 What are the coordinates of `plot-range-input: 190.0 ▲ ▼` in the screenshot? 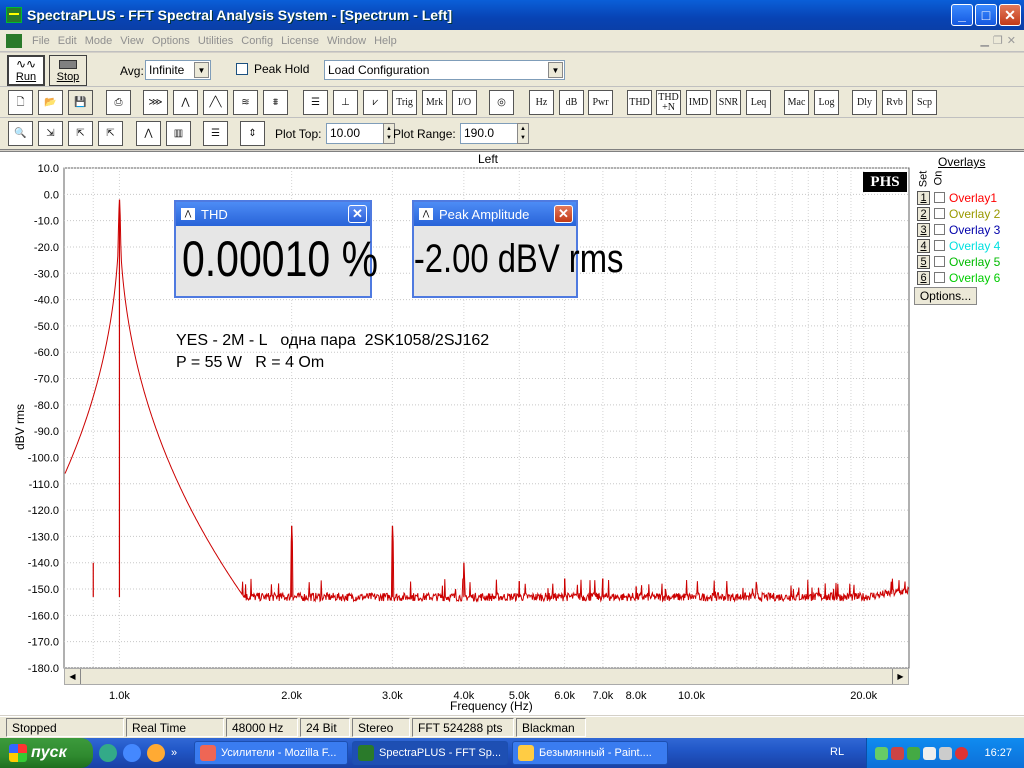 It's located at (494, 133).